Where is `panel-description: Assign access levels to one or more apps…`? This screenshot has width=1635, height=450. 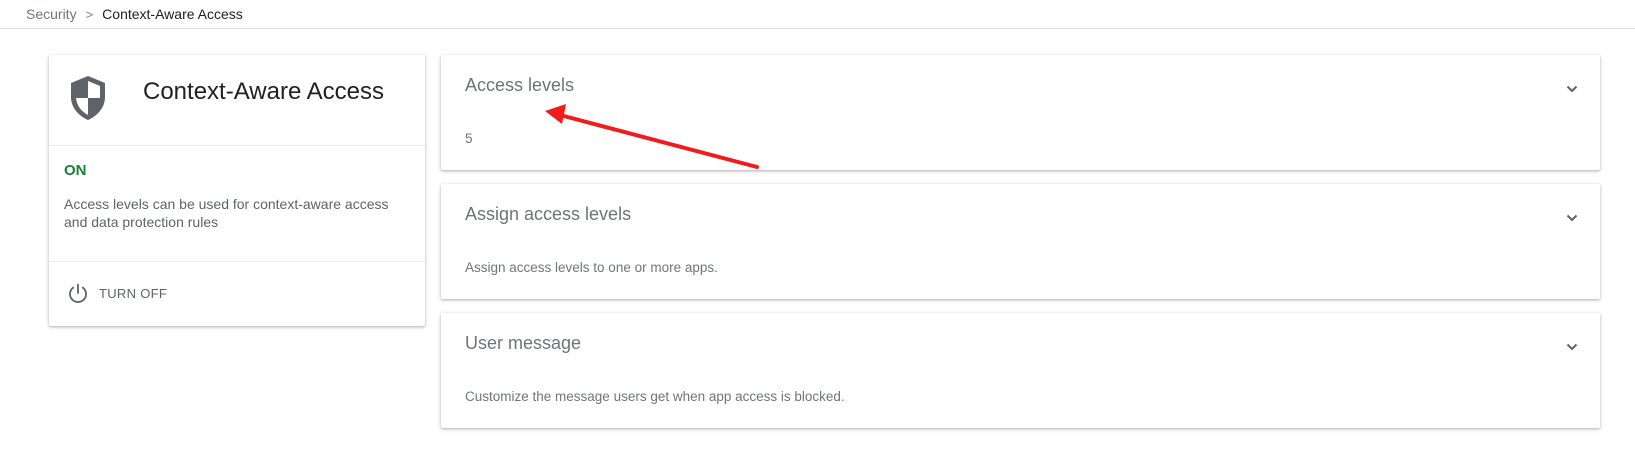 panel-description: Assign access levels to one or more apps… is located at coordinates (591, 267).